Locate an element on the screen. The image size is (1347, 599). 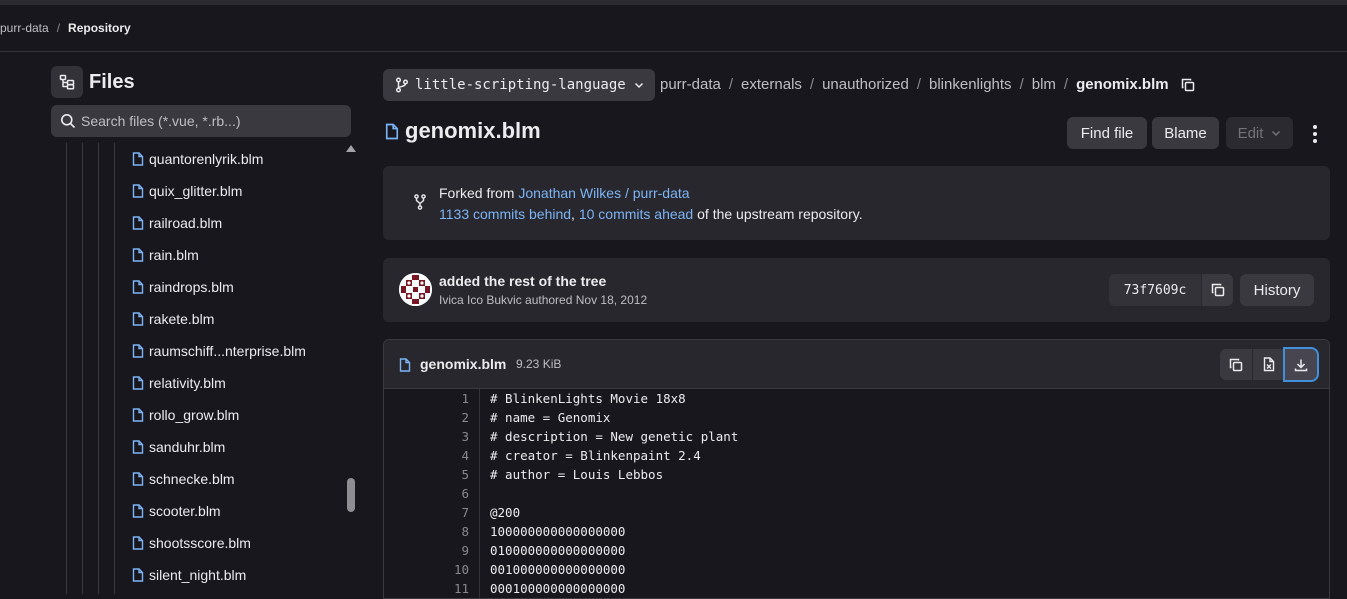
fork-source-line: Forked from Jonathan Wilkes / purr-data is located at coordinates (564, 193).